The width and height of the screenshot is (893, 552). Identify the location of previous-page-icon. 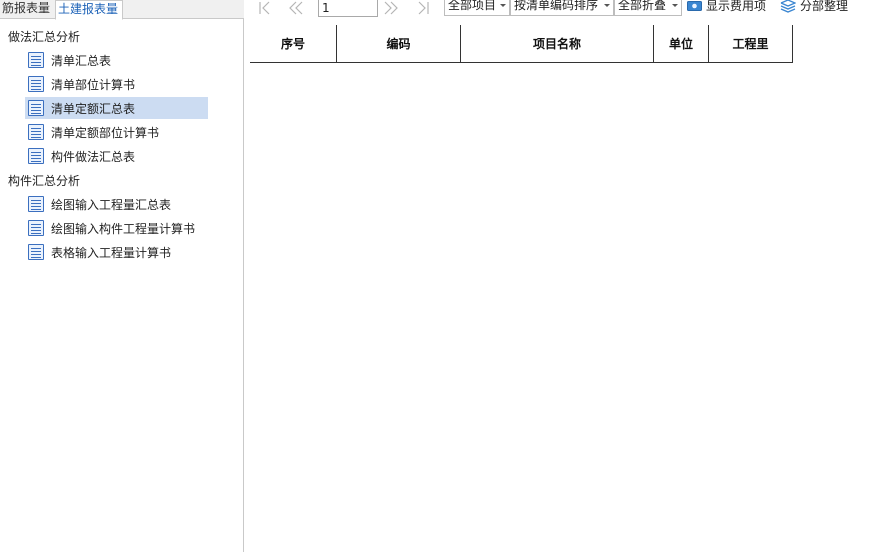
(296, 8).